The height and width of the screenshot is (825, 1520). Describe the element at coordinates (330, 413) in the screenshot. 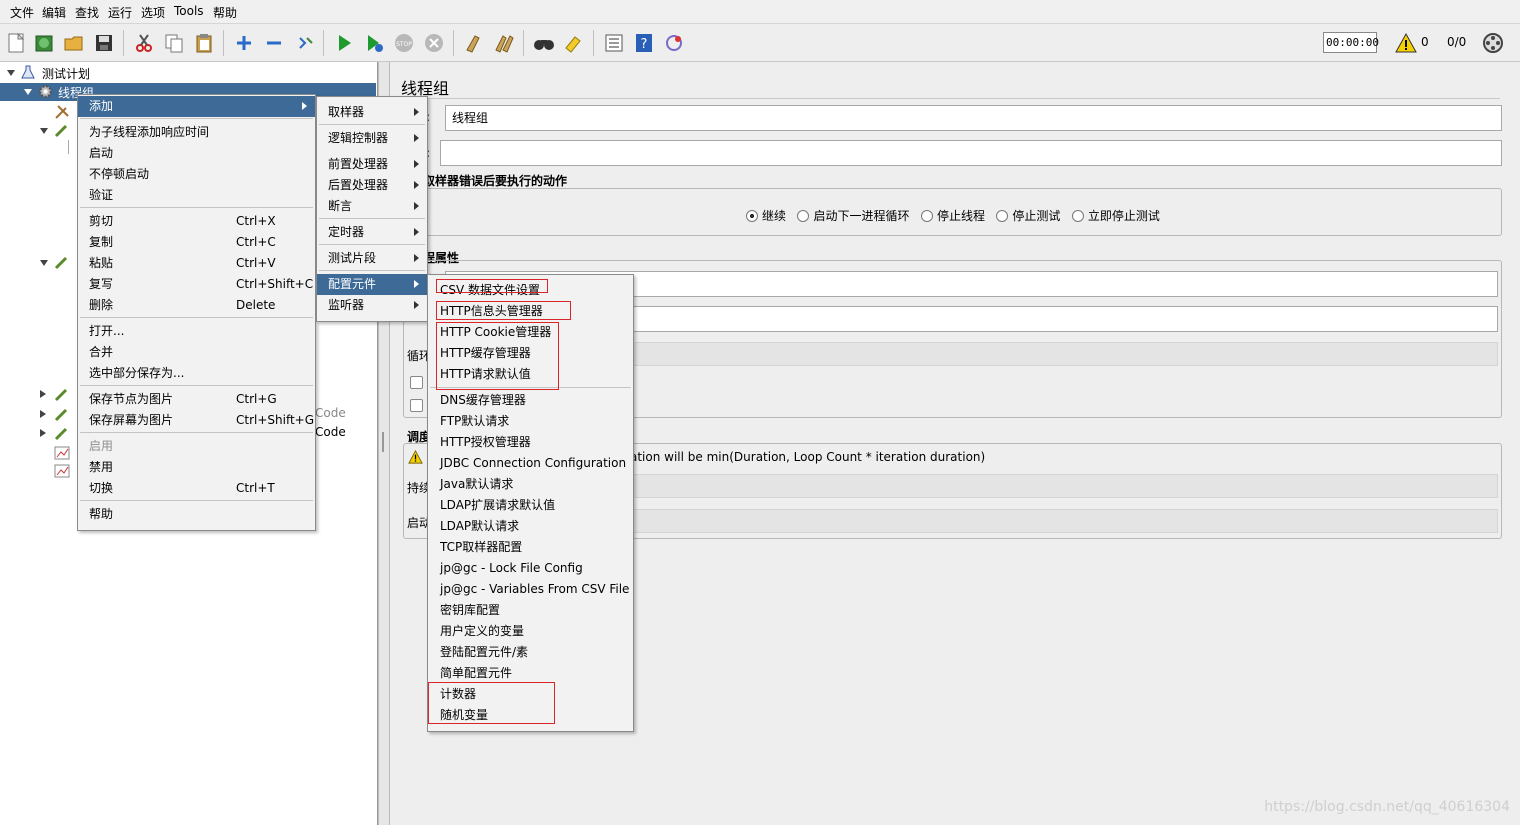

I see `tree-node-code-1: Code` at that location.